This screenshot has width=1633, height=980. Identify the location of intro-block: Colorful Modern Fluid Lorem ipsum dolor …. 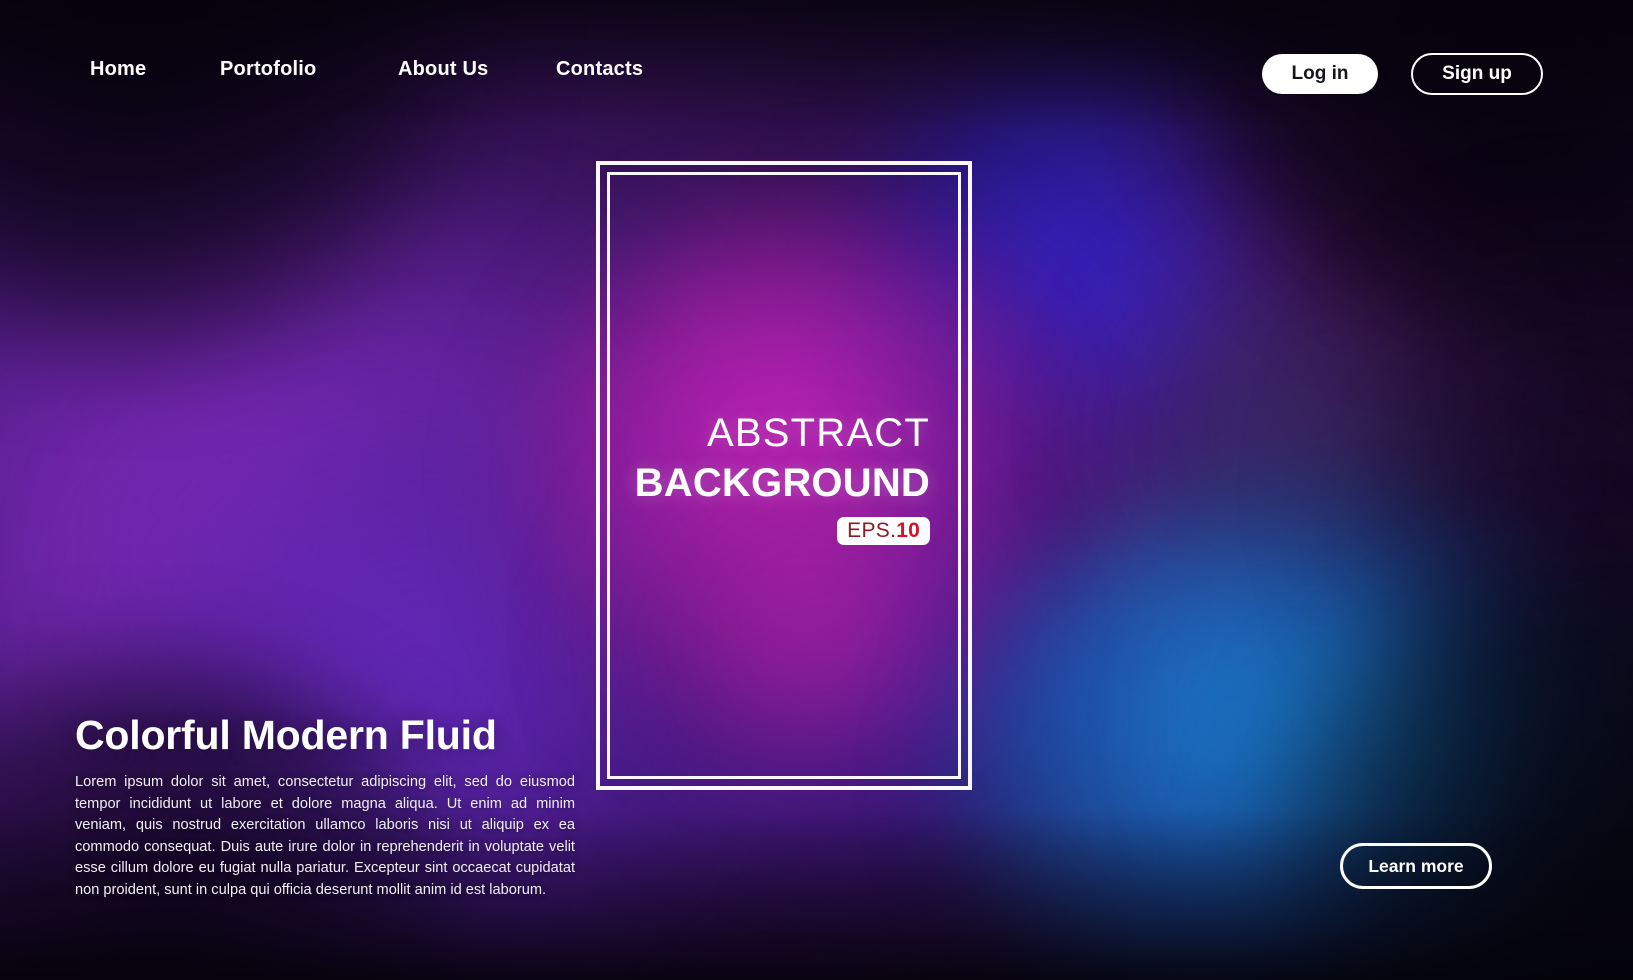
(325, 806).